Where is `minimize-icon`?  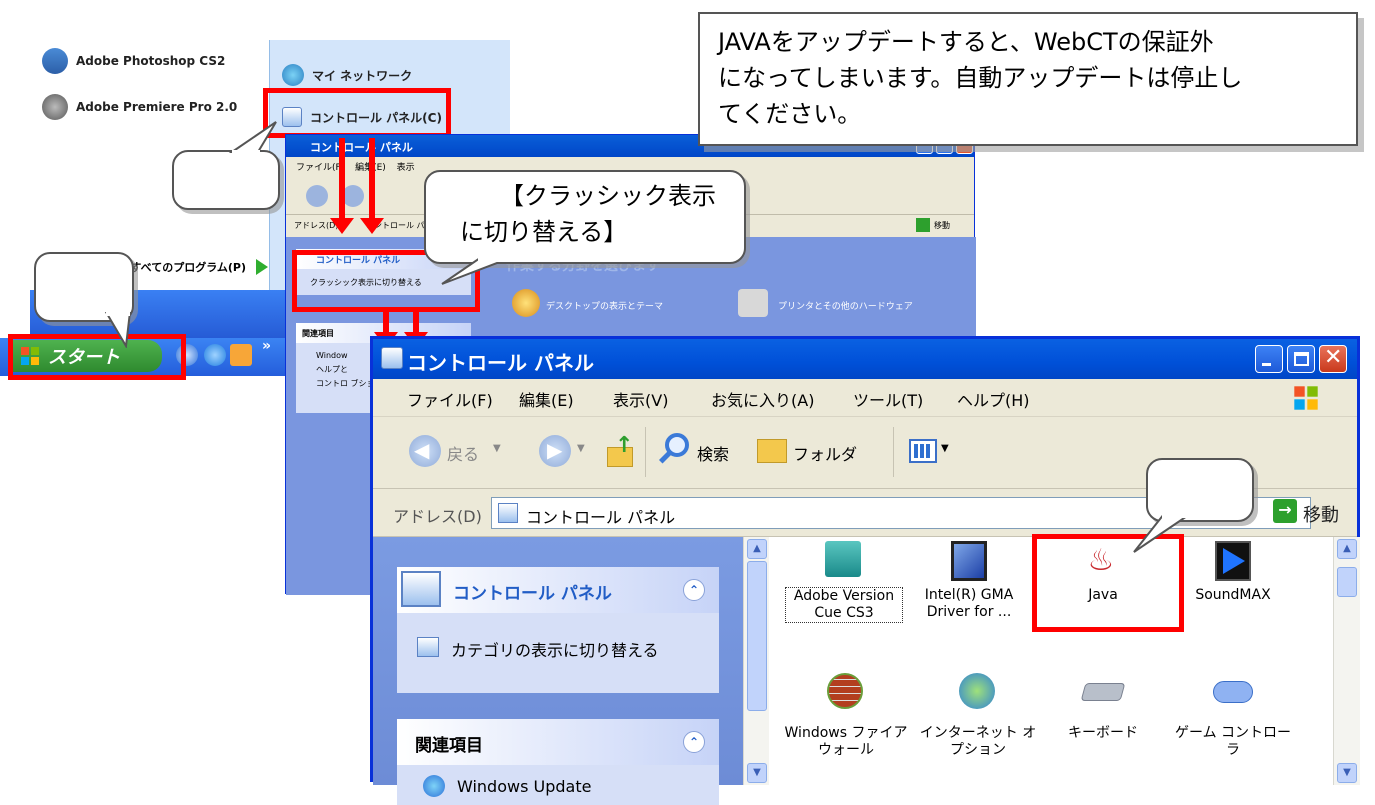 minimize-icon is located at coordinates (1266, 364).